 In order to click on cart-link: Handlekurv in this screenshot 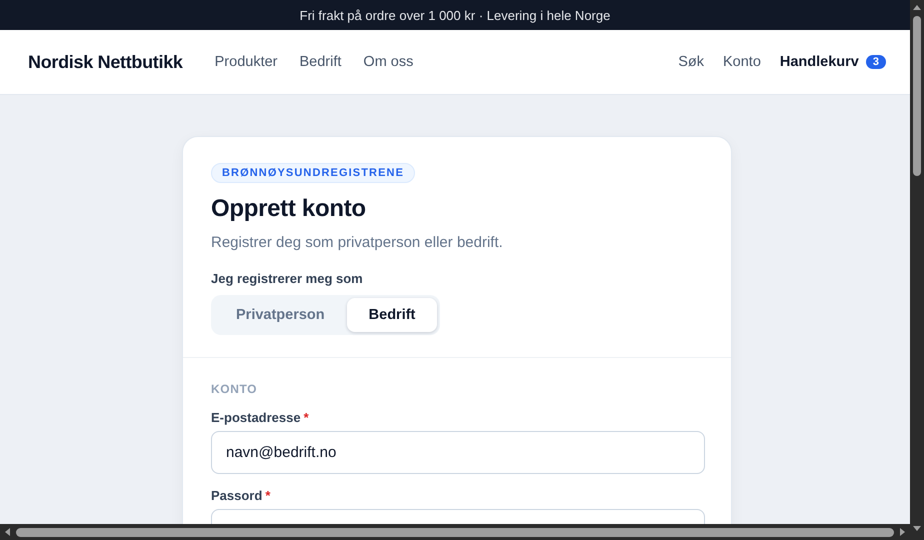, I will do `click(819, 62)`.